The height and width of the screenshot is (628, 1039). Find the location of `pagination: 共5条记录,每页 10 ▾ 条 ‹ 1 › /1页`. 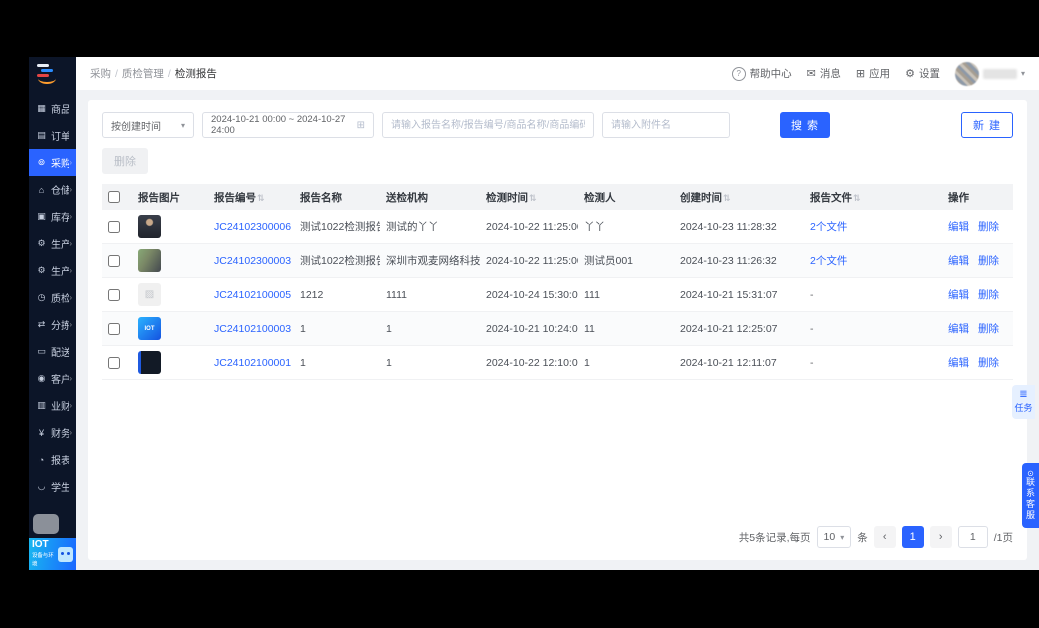

pagination: 共5条记录,每页 10 ▾ 条 ‹ 1 › /1页 is located at coordinates (557, 533).